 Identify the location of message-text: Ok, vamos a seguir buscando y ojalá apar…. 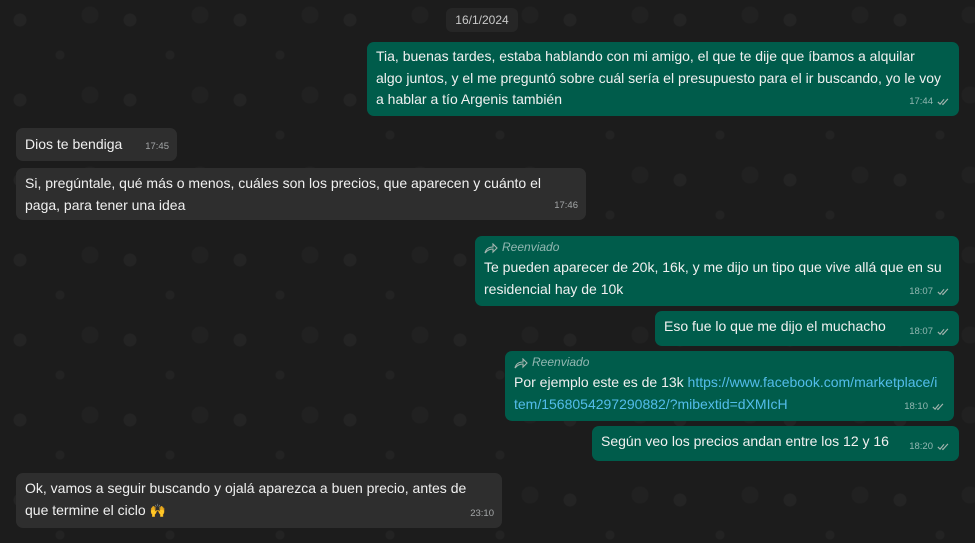
(259, 499).